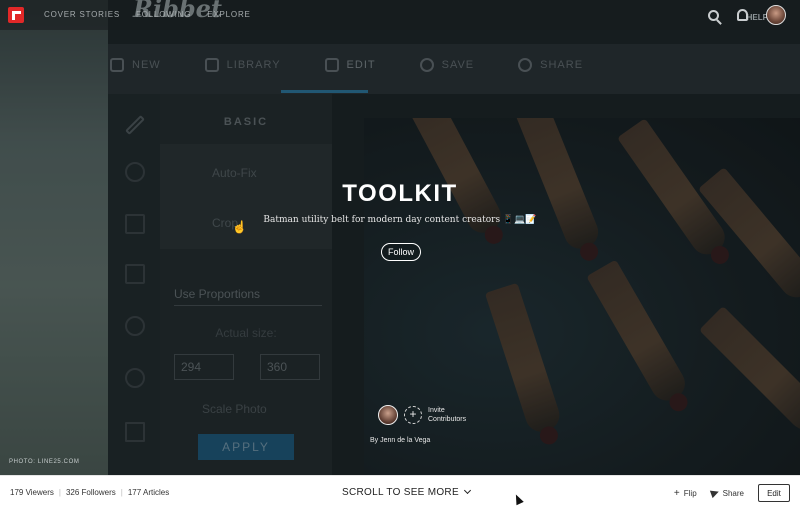  What do you see at coordinates (82, 14) in the screenshot?
I see `nav-cover-stories: COVER STORIES` at bounding box center [82, 14].